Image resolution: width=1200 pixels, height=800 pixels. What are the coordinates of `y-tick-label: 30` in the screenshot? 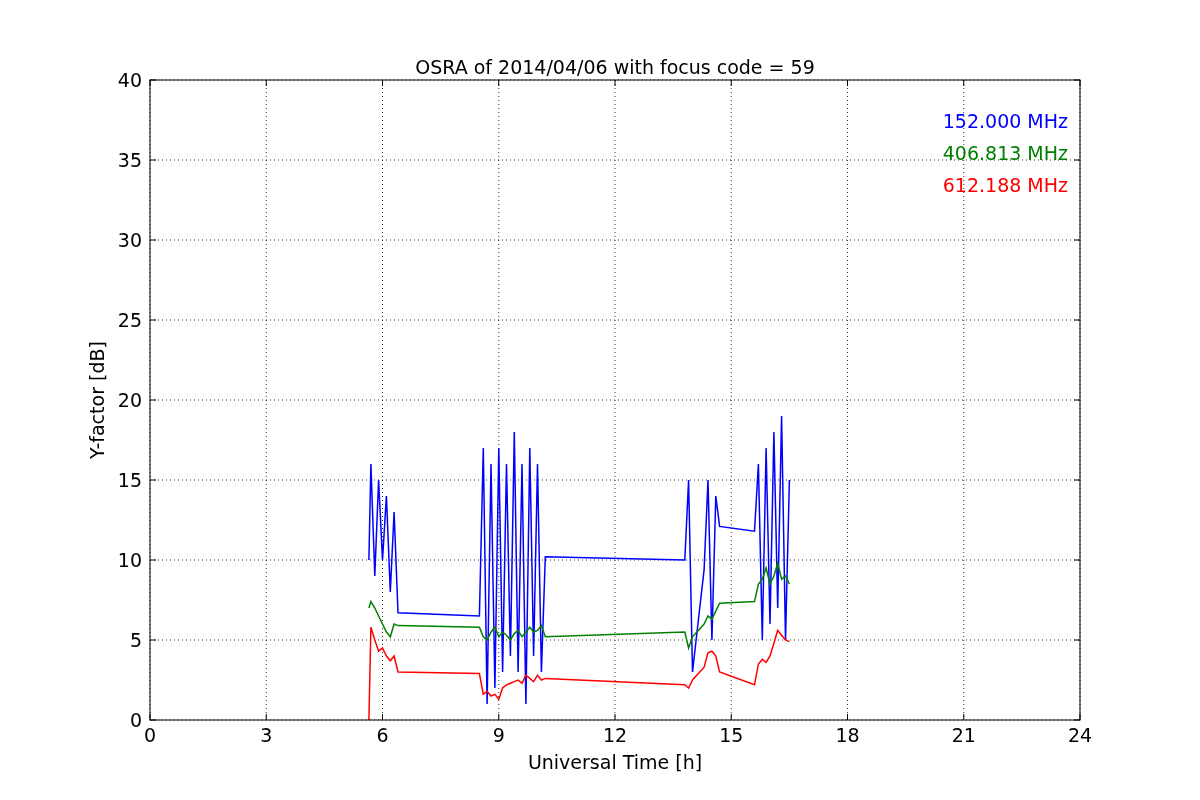 It's located at (129, 240).